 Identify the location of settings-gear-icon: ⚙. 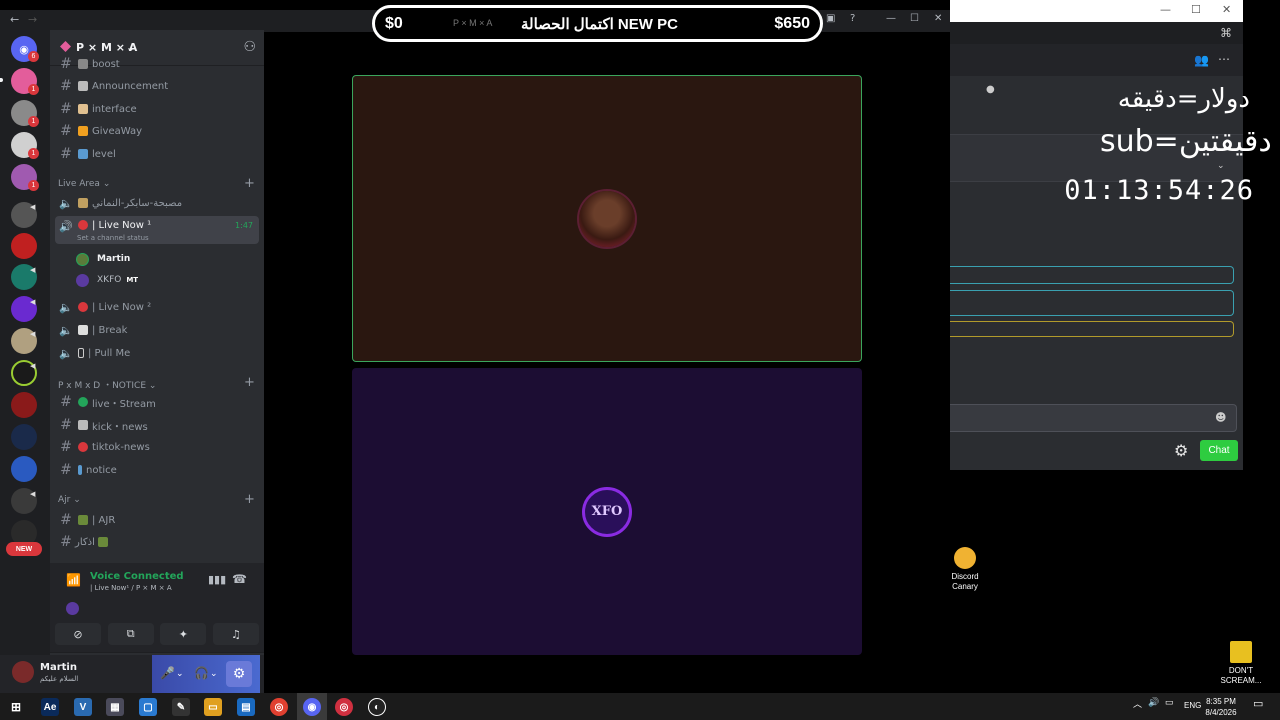
(1181, 450).